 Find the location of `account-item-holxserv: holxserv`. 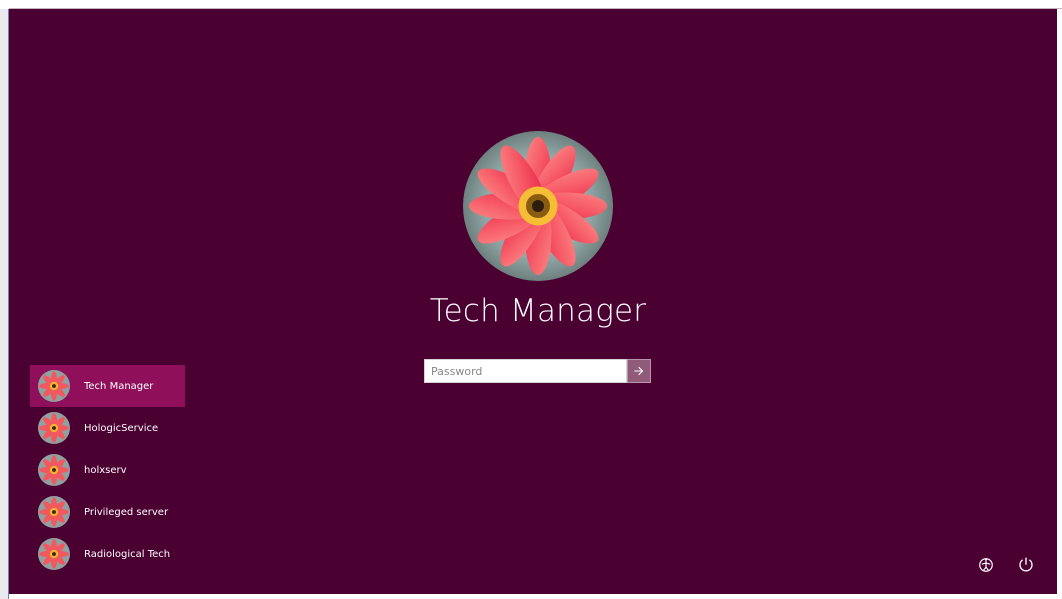

account-item-holxserv: holxserv is located at coordinates (107, 470).